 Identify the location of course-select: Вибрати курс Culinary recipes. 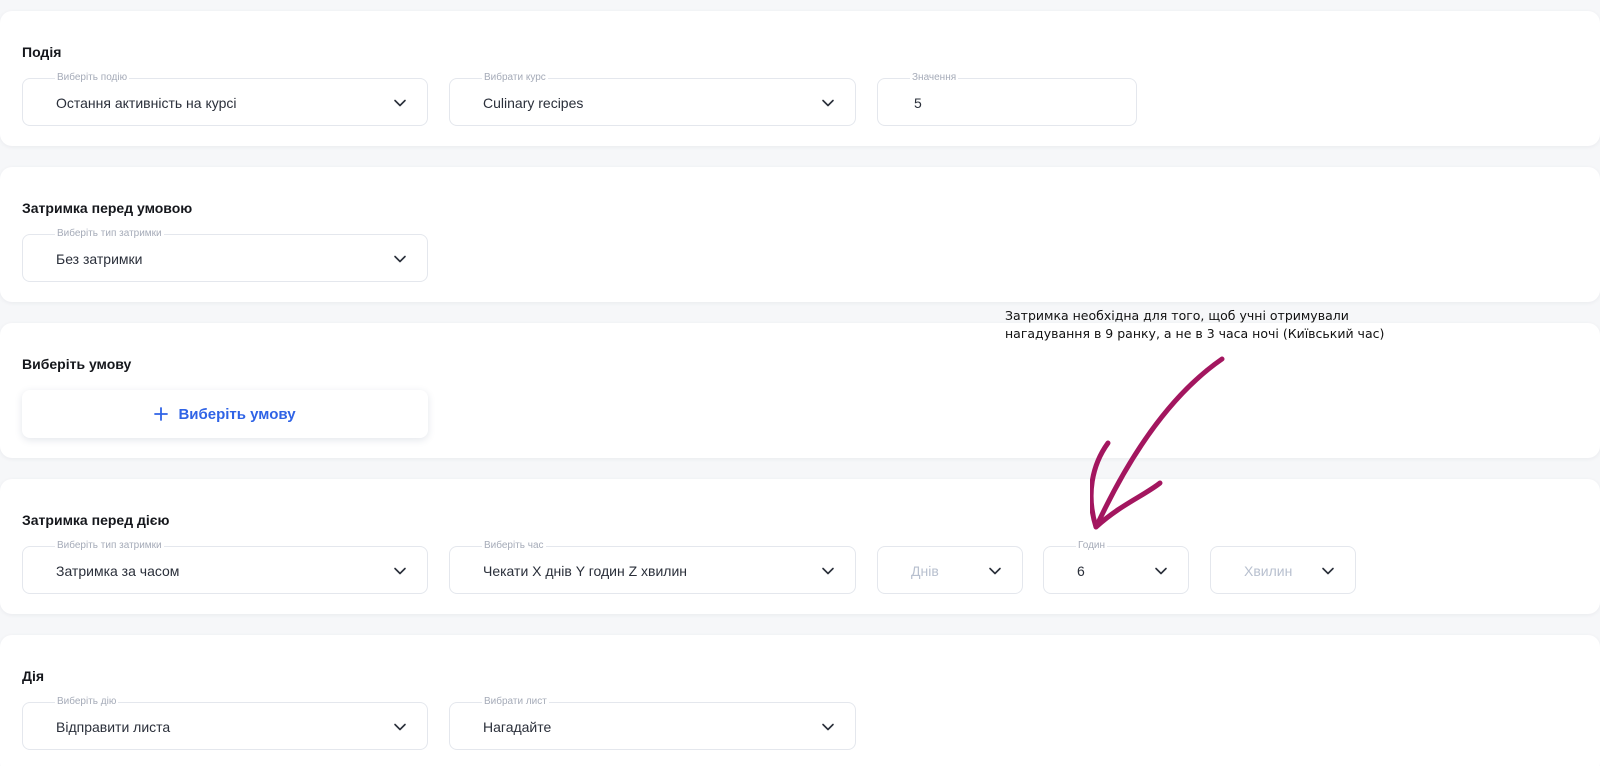
(652, 99).